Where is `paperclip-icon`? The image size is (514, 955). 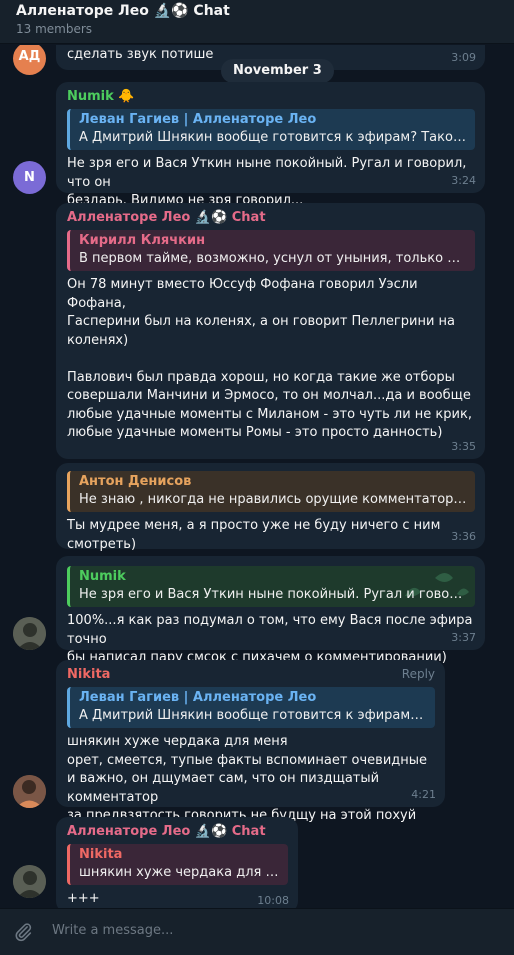 paperclip-icon is located at coordinates (23, 932).